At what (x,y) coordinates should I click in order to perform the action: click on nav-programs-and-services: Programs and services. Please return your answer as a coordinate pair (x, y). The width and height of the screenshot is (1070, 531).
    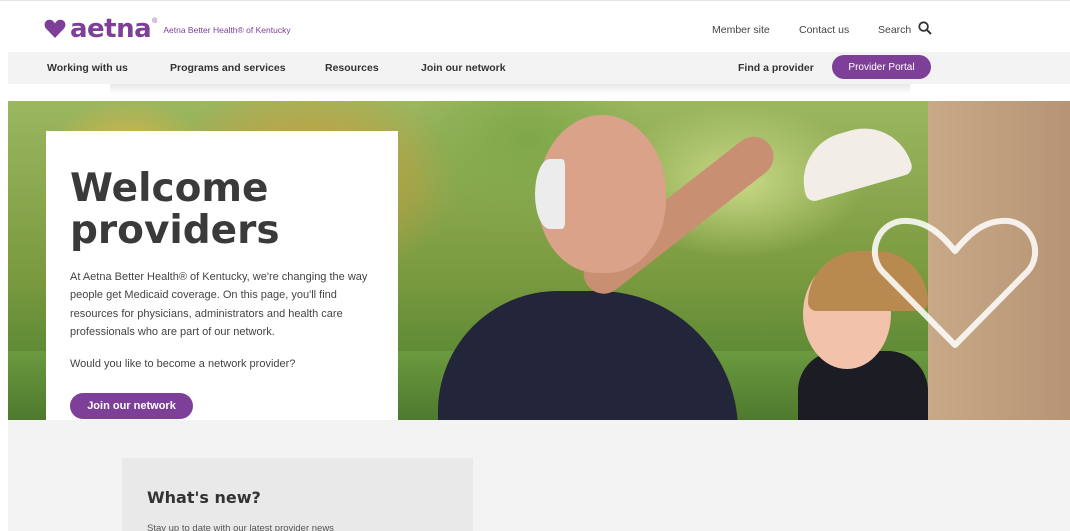
    Looking at the image, I should click on (228, 68).